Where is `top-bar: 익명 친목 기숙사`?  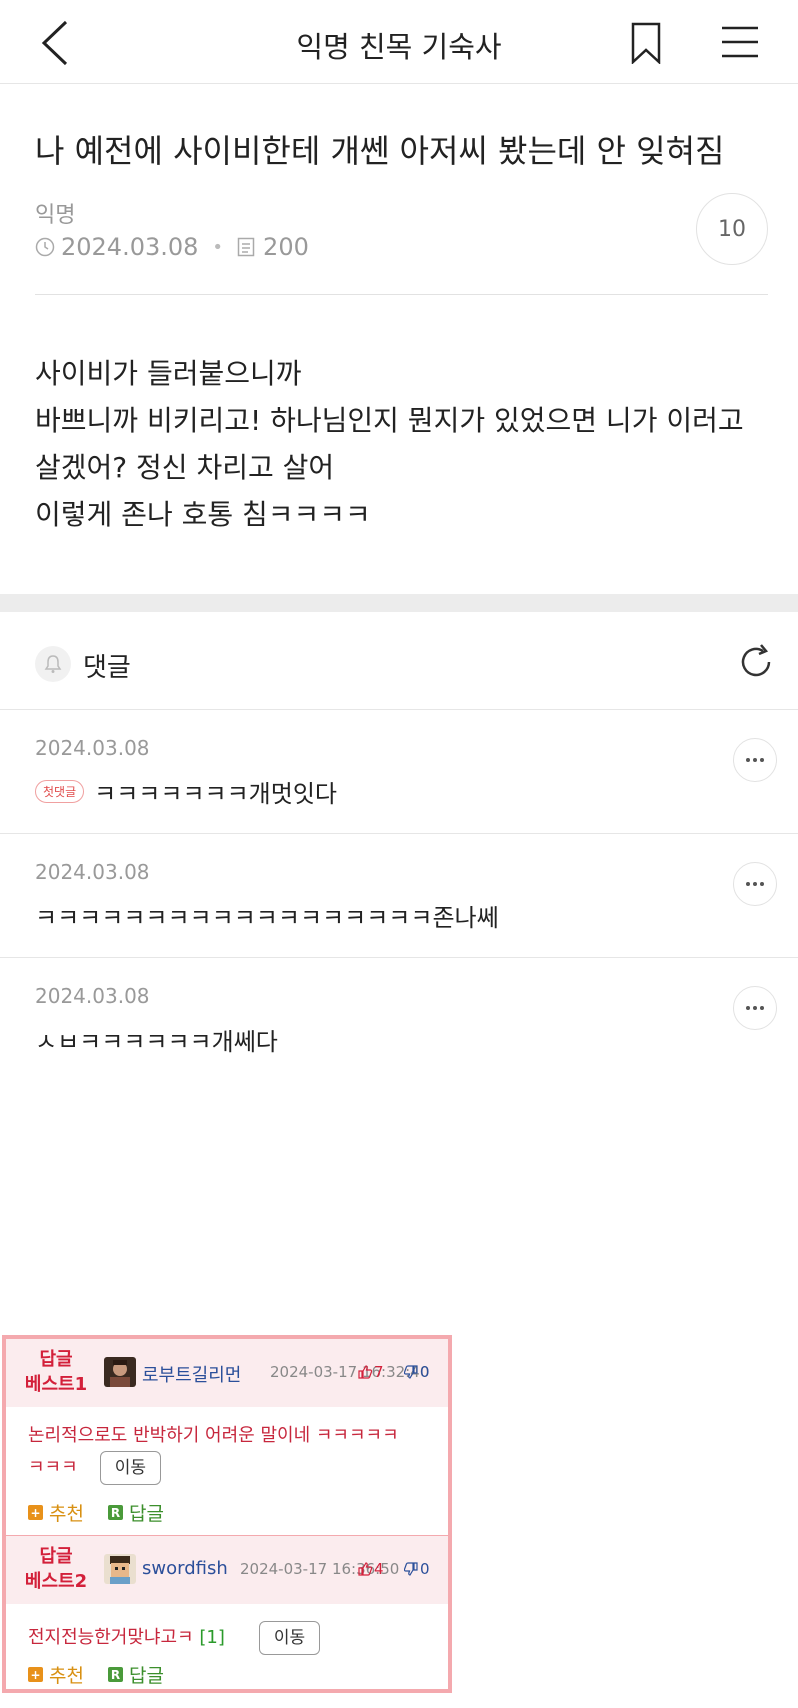
top-bar: 익명 친목 기숙사 is located at coordinates (399, 42).